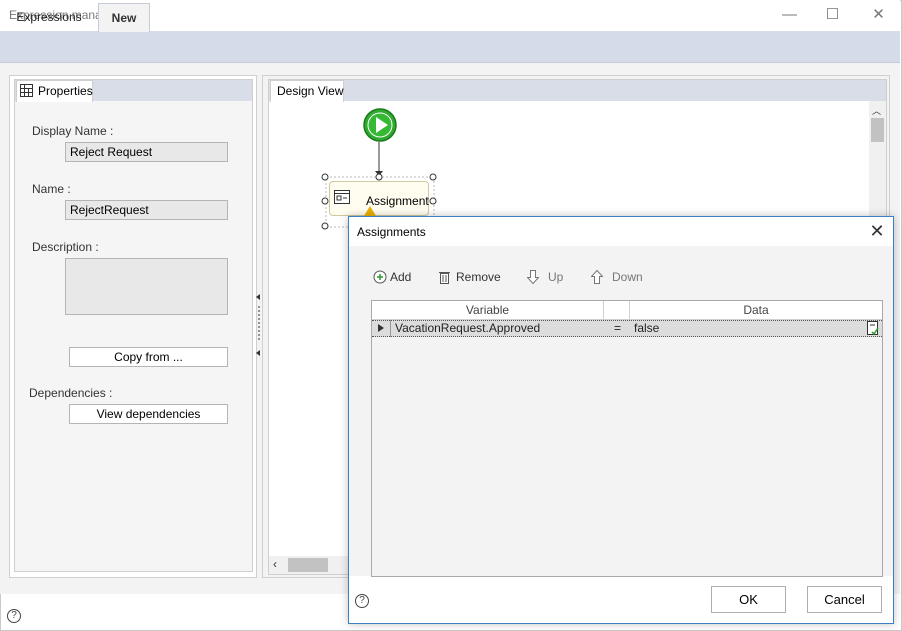 This screenshot has width=902, height=631. Describe the element at coordinates (65, 247) in the screenshot. I see `description-label: Description :` at that location.